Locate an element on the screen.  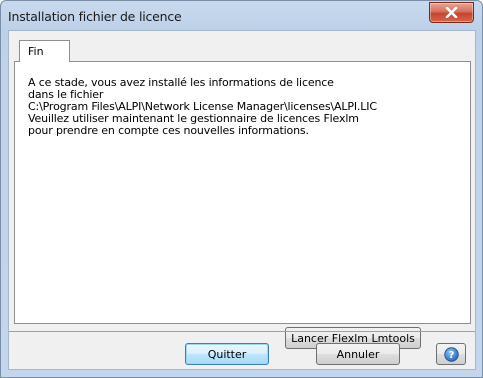
window-title: Installation fichier de licence is located at coordinates (95, 16).